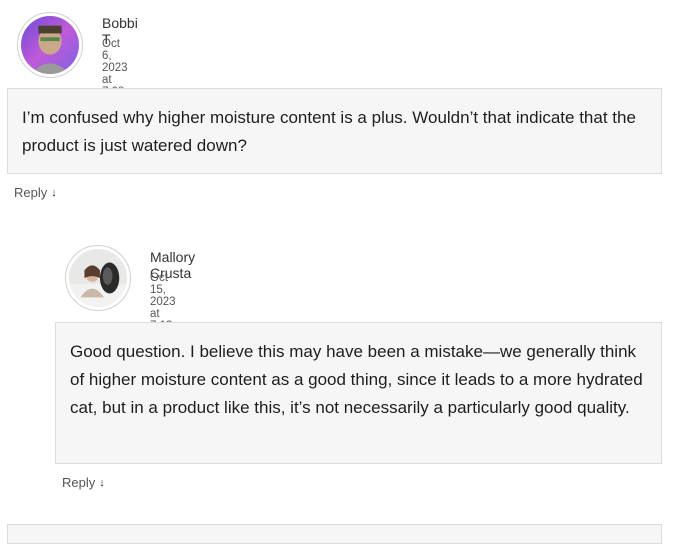 Image resolution: width=685 pixels, height=544 pixels. What do you see at coordinates (334, 534) in the screenshot?
I see `next-comment-box` at bounding box center [334, 534].